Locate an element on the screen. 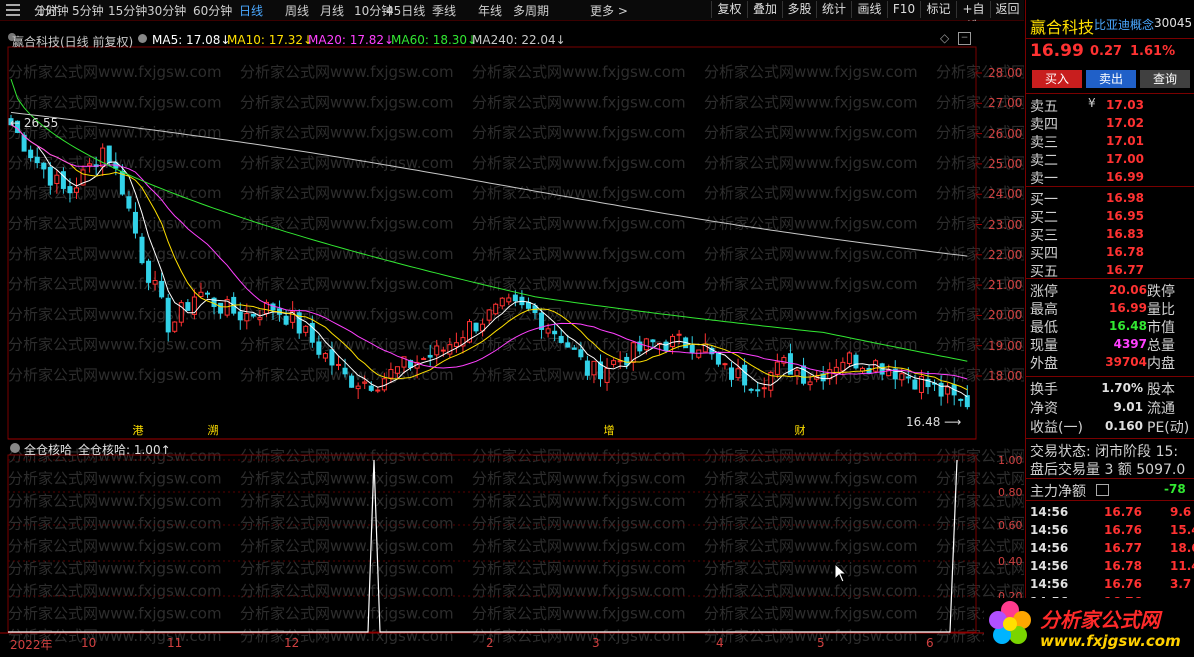  toolbar-button-4: 画线 is located at coordinates (869, 9).